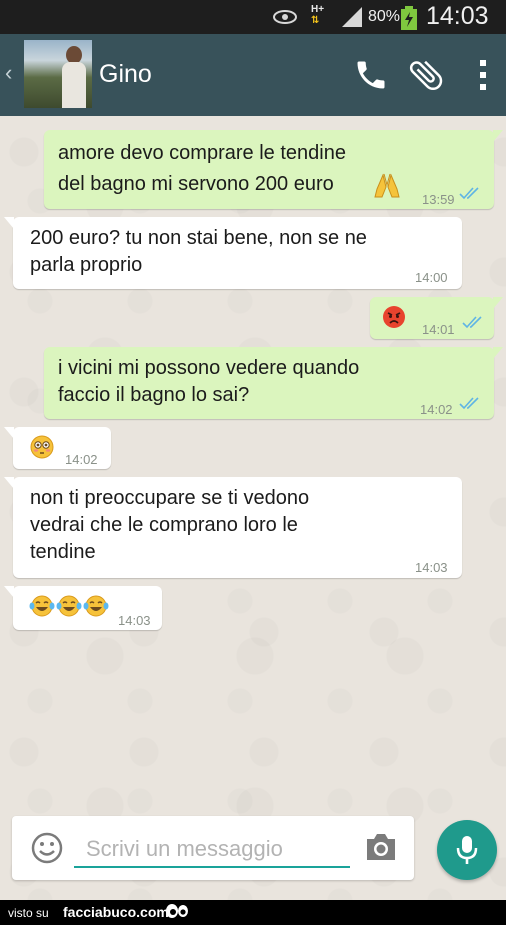 This screenshot has height=925, width=506. Describe the element at coordinates (125, 74) in the screenshot. I see `contact-name: Gino` at that location.